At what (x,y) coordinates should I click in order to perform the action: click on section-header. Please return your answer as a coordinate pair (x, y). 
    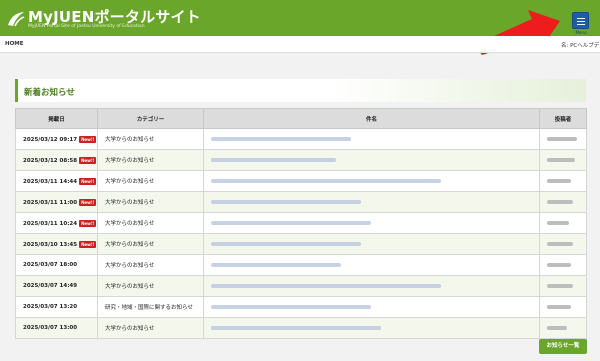
    Looking at the image, I should click on (300, 90).